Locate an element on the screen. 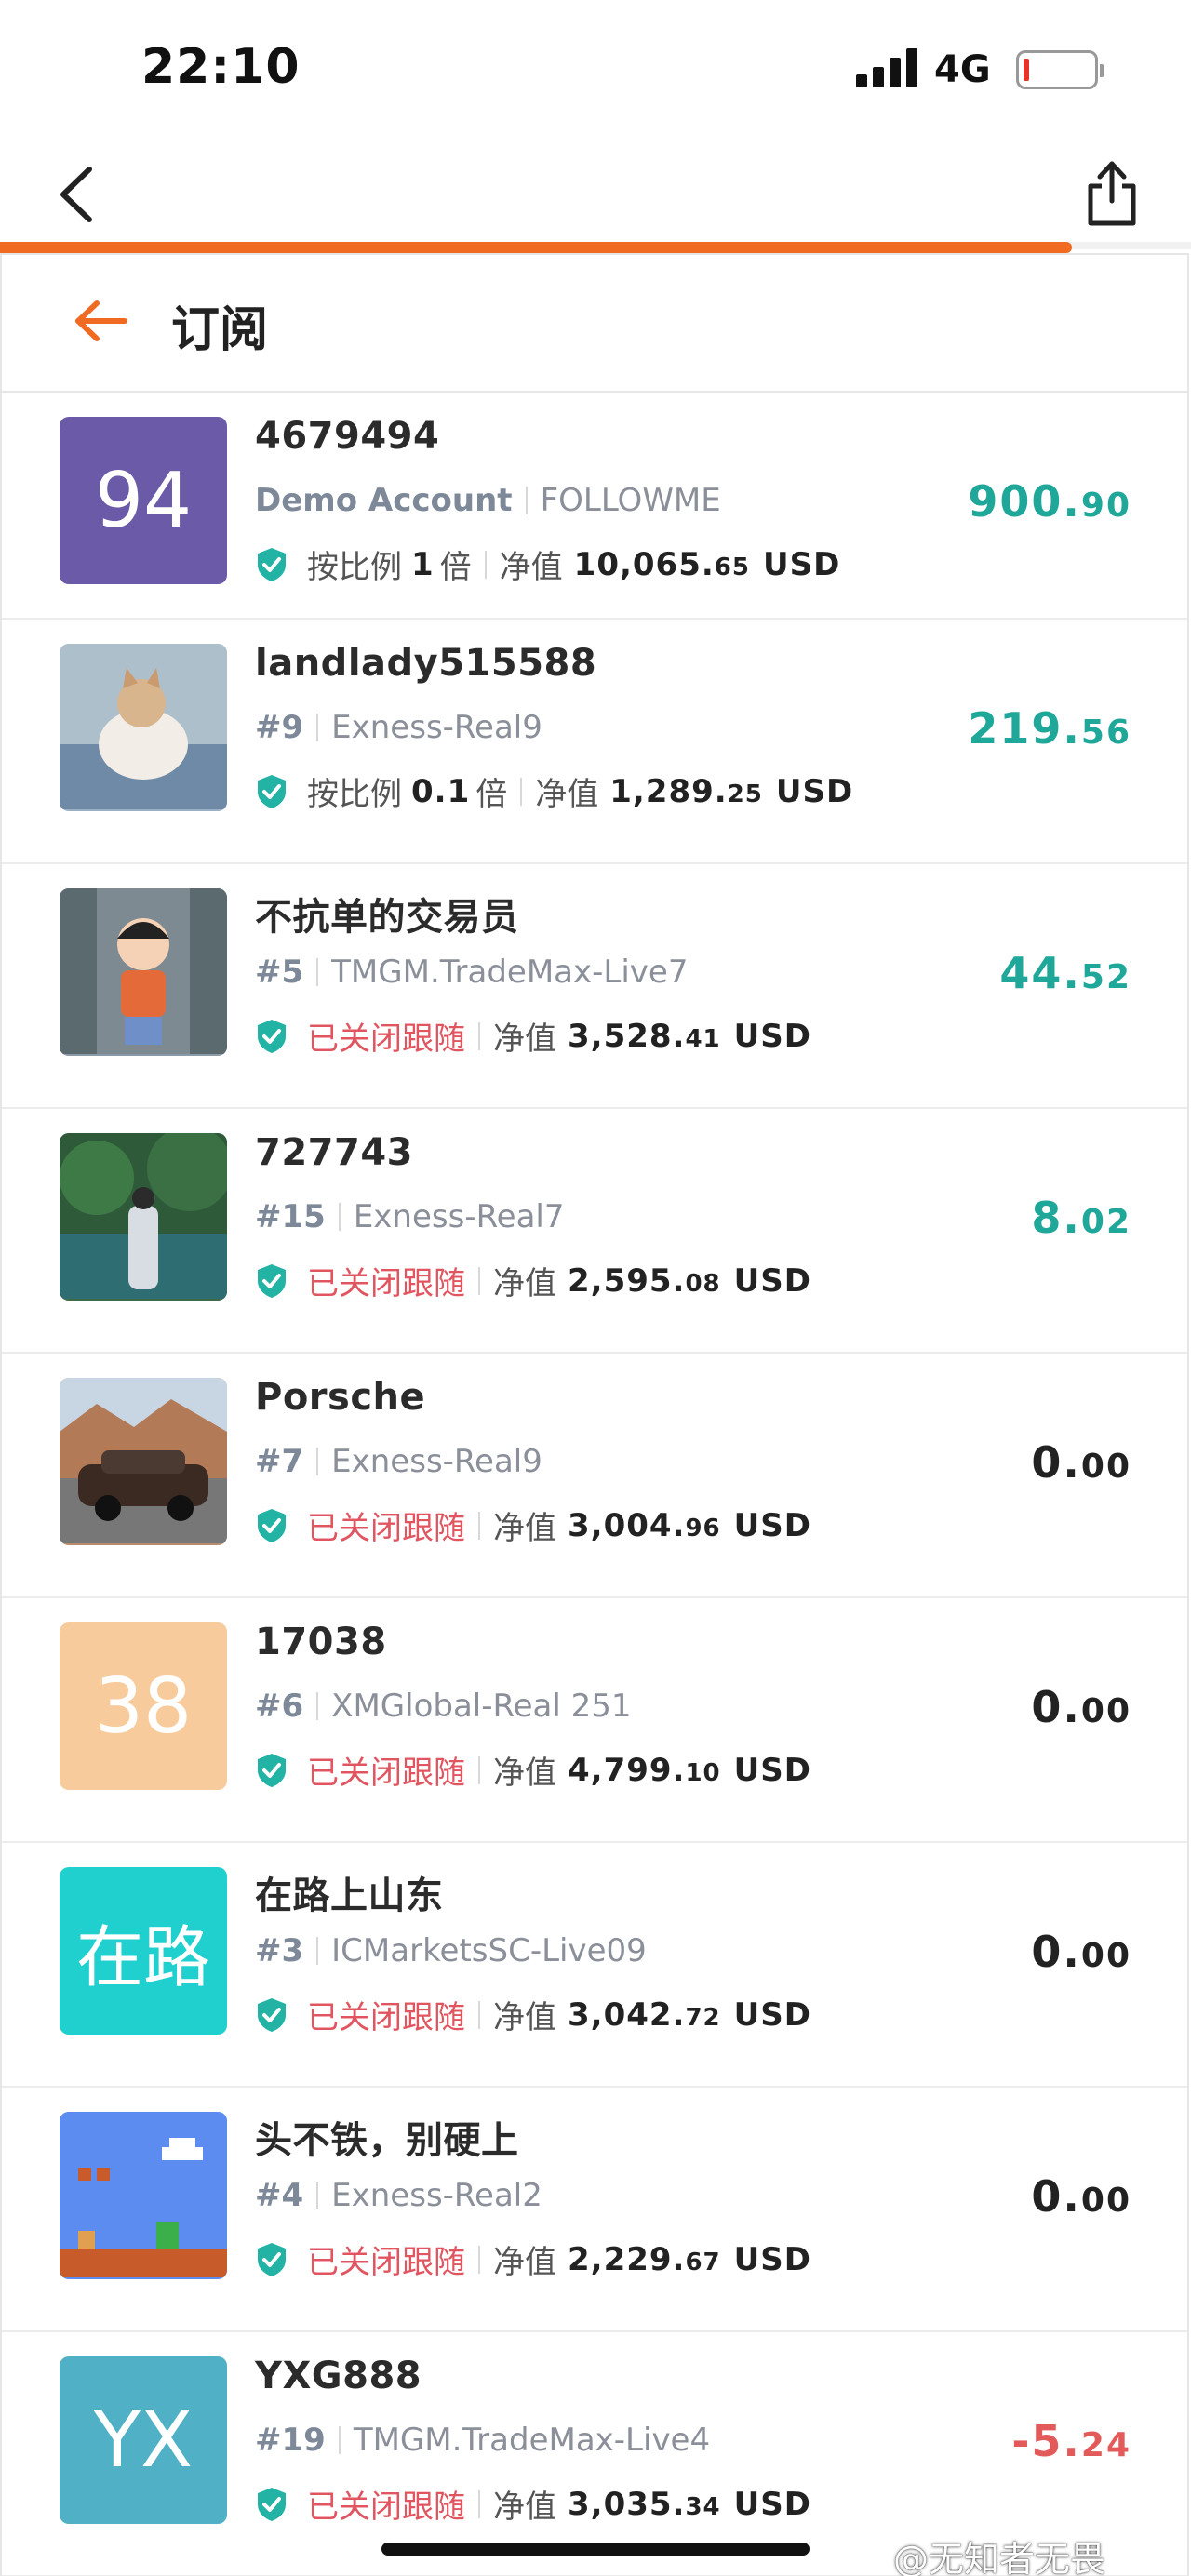  broker-server: Exness-Real2 is located at coordinates (436, 2195).